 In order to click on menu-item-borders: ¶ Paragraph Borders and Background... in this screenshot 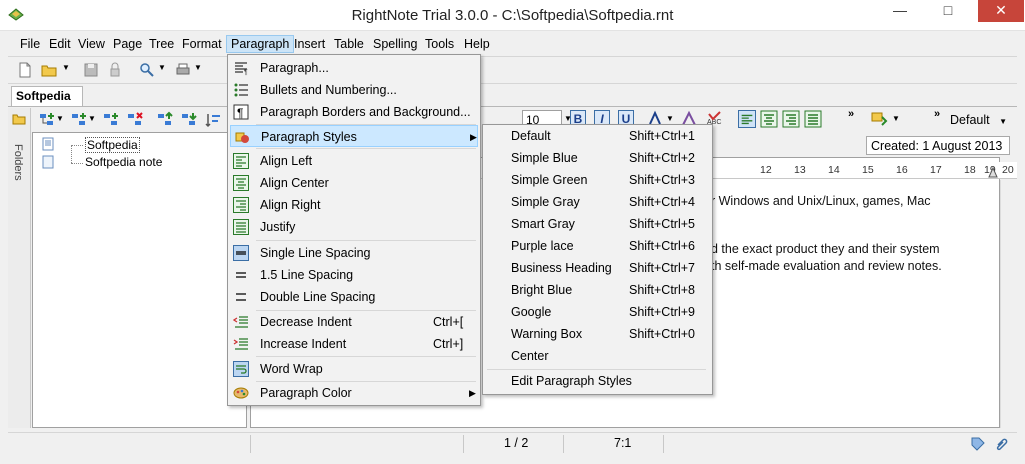, I will do `click(354, 112)`.